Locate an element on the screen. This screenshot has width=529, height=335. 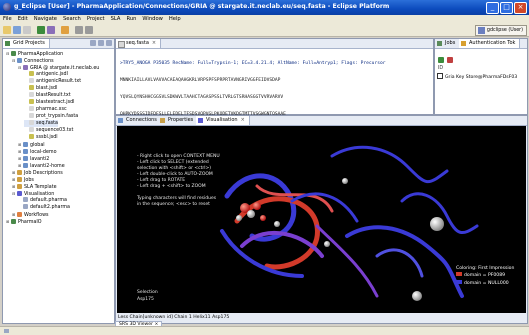
menu-sla: SLA is located at coordinates (116, 19).